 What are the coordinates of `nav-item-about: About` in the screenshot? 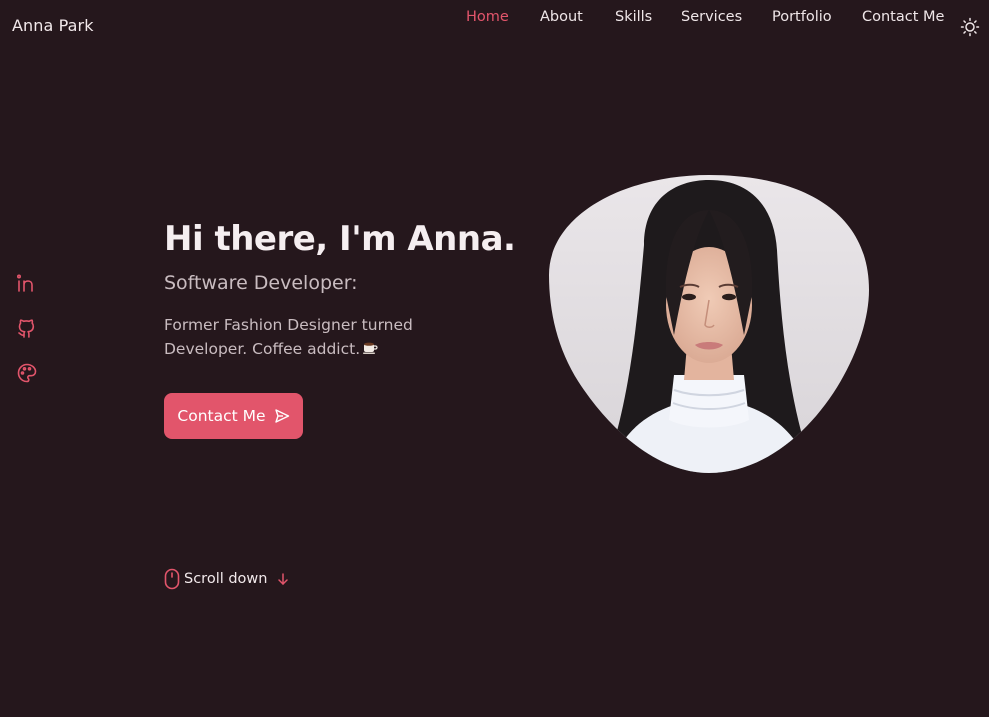 It's located at (561, 17).